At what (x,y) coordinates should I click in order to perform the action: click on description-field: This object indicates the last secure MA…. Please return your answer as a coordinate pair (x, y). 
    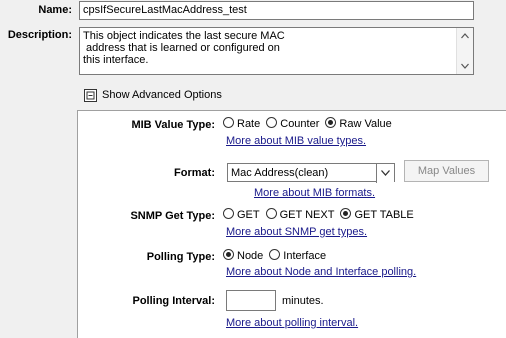
    Looking at the image, I should click on (276, 51).